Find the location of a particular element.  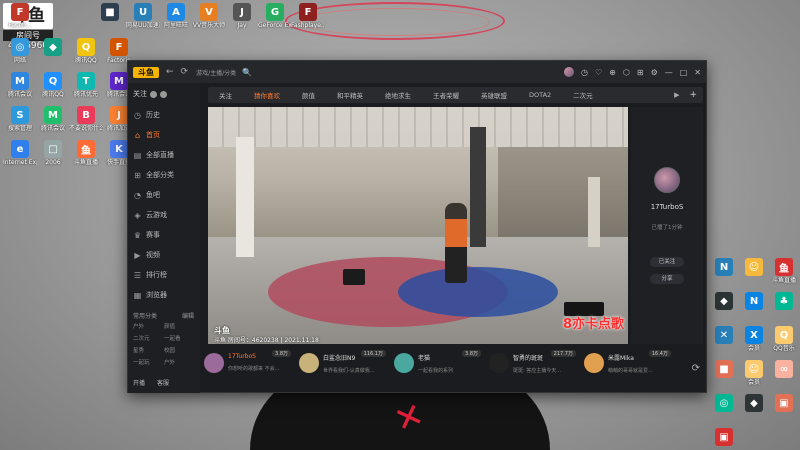

desktop-icon: ◎ is located at coordinates (724, 403).